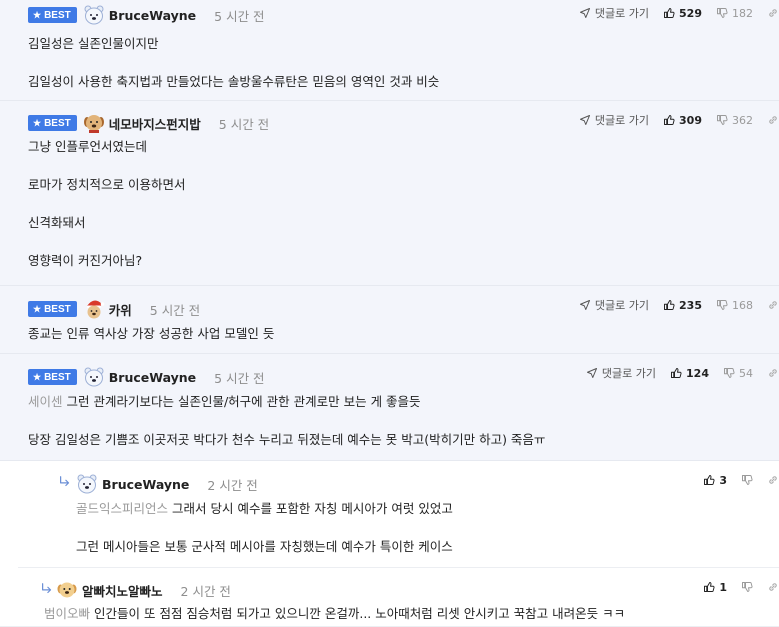  I want to click on nickname: 카위, so click(120, 309).